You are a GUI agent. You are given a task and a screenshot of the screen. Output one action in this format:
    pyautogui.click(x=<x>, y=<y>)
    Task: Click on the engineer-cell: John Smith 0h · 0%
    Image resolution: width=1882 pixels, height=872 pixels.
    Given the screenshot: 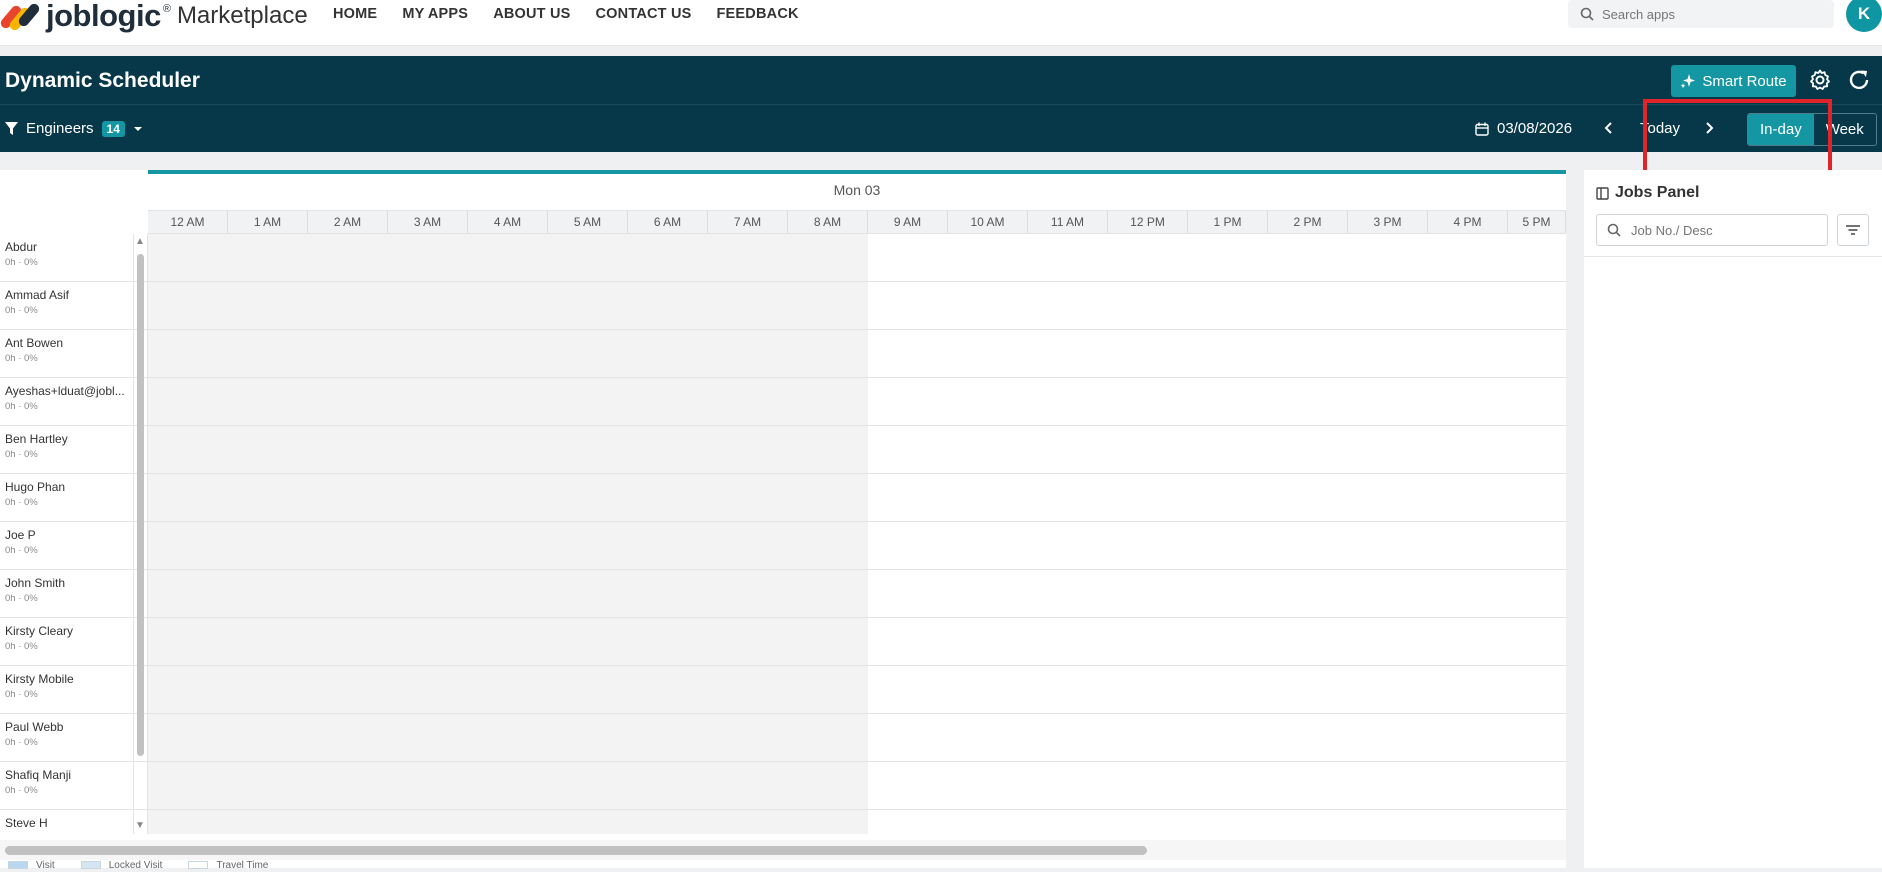 What is the action you would take?
    pyautogui.click(x=67, y=593)
    